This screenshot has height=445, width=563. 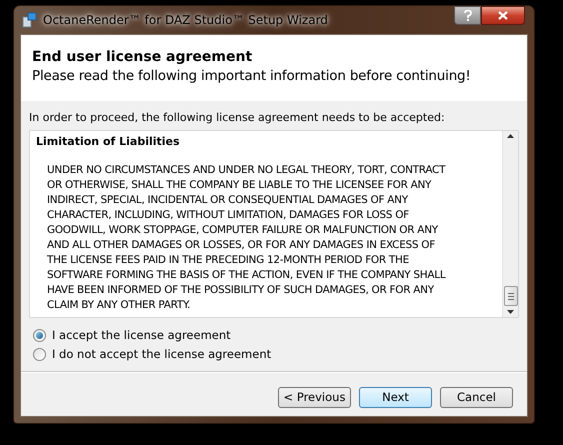 I want to click on scrollbar, so click(x=510, y=224).